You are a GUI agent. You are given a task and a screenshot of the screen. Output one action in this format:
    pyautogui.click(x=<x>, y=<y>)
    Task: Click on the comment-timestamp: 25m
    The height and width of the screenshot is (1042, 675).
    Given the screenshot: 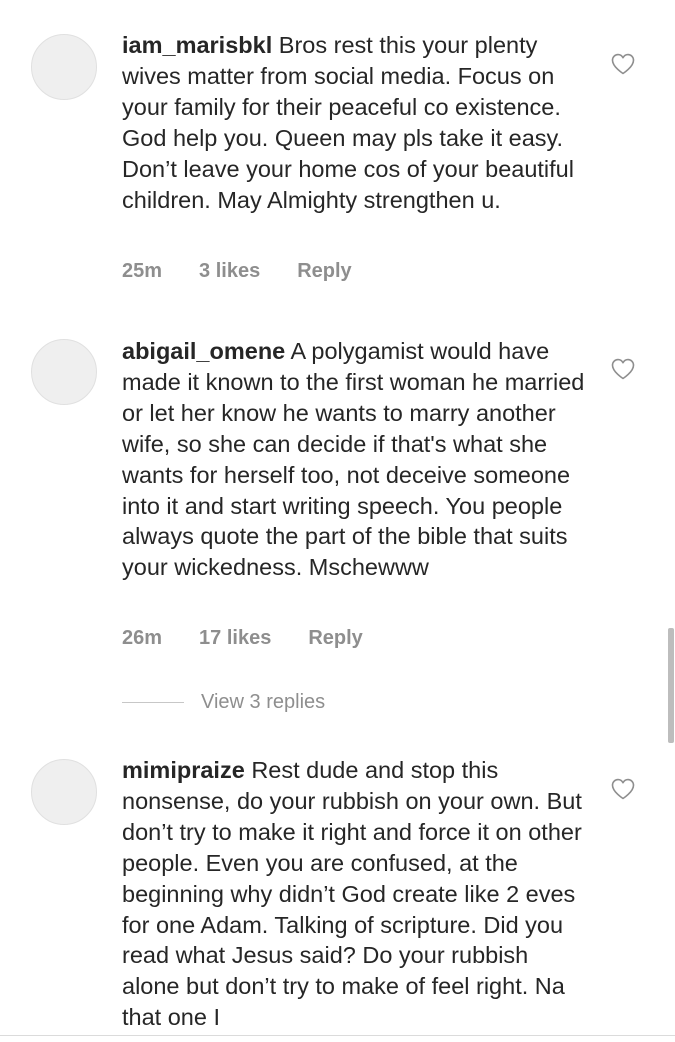 What is the action you would take?
    pyautogui.click(x=142, y=271)
    